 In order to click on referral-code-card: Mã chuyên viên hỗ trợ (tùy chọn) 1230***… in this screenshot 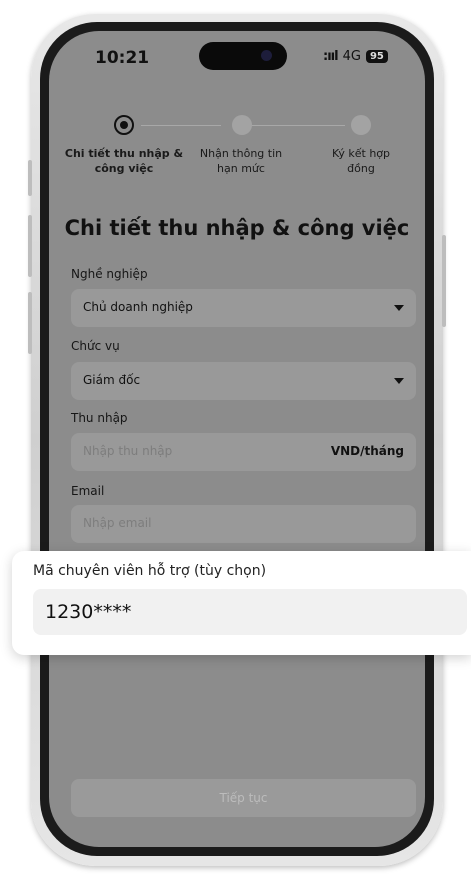, I will do `click(241, 603)`.